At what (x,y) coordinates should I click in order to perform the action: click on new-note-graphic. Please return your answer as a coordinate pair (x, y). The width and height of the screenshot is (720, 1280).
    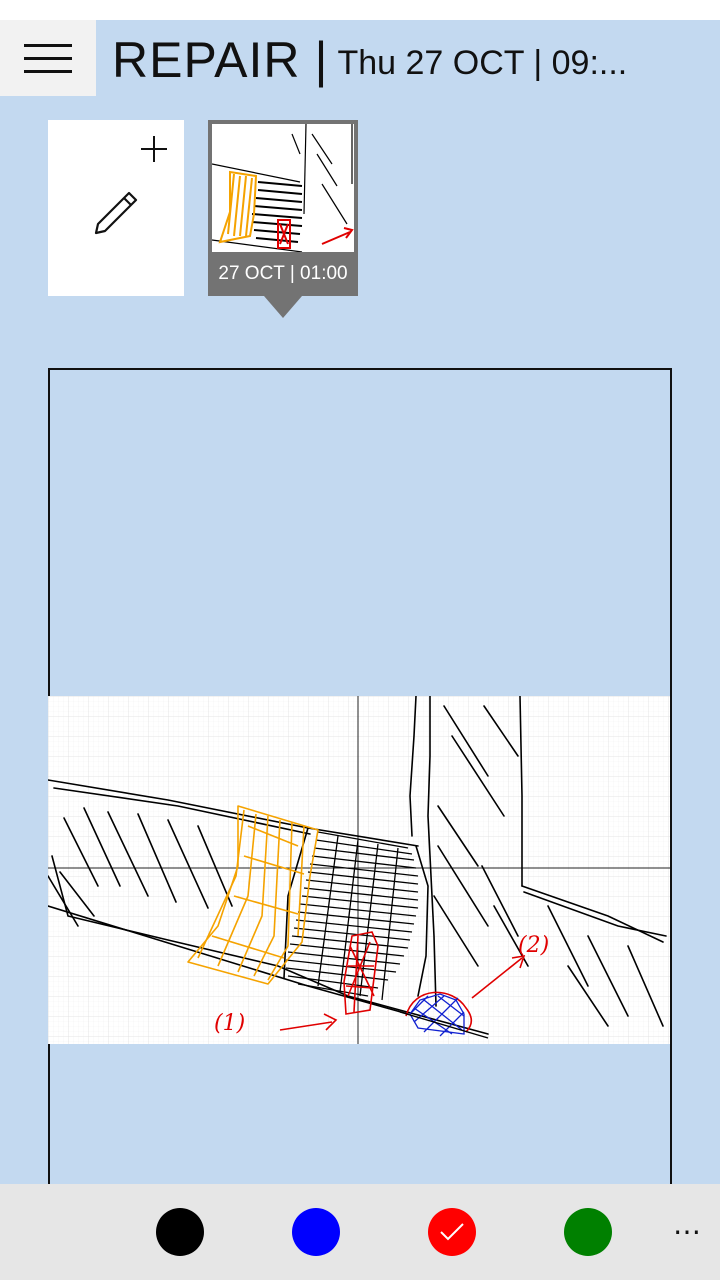
    Looking at the image, I should click on (130, 185).